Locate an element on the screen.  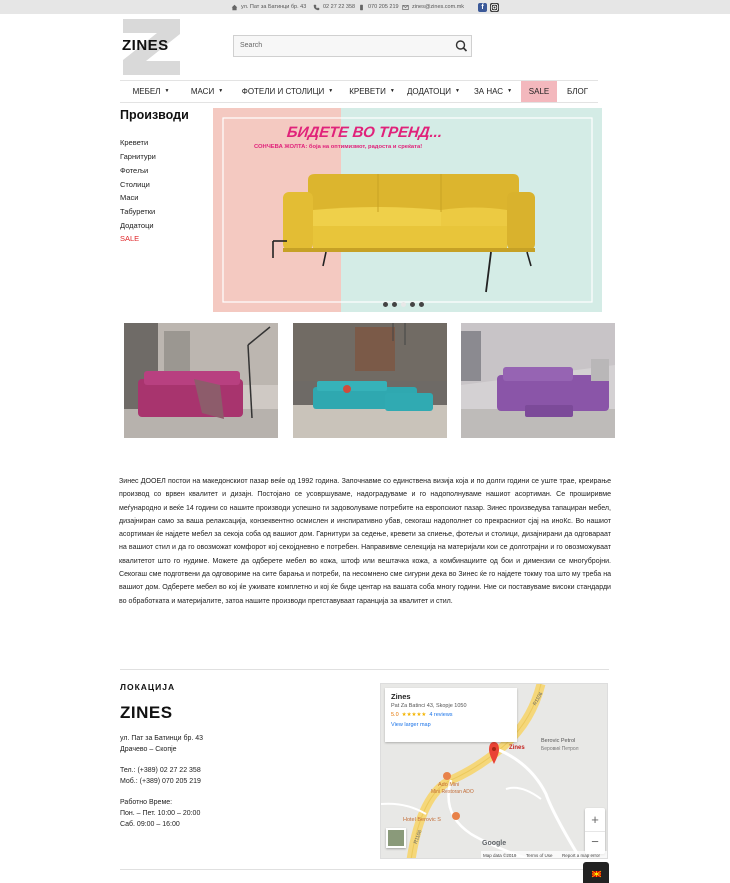
logo-text: ZINES is located at coordinates (145, 45).